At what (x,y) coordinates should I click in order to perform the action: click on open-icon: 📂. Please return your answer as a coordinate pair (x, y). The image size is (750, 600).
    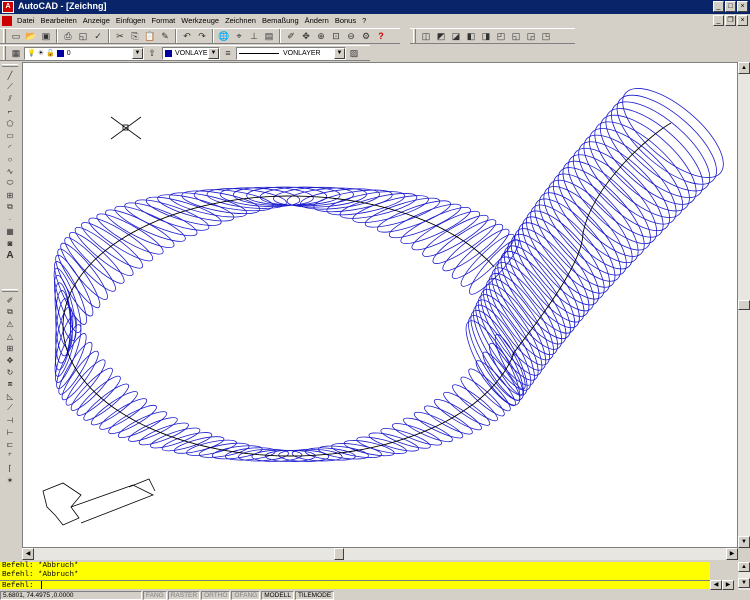
    Looking at the image, I should click on (31, 36).